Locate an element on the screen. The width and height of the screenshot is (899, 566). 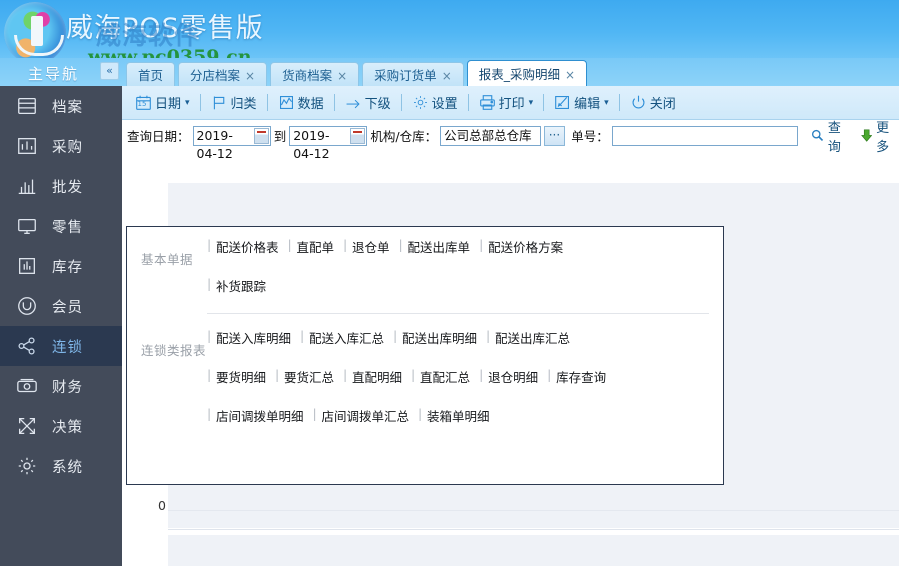
tab-item: 采购订货单 × is located at coordinates (413, 75).